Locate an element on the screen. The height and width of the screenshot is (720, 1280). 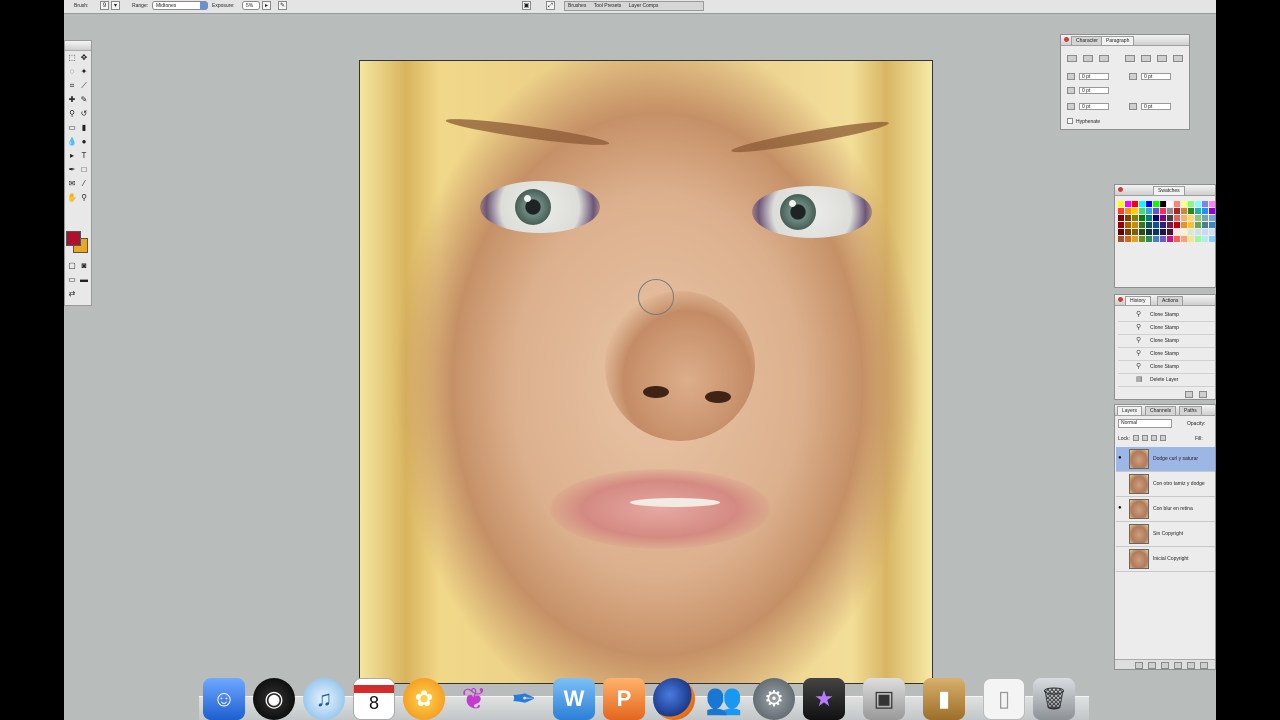
slice-tool-icon: ⟋ is located at coordinates (84, 86).